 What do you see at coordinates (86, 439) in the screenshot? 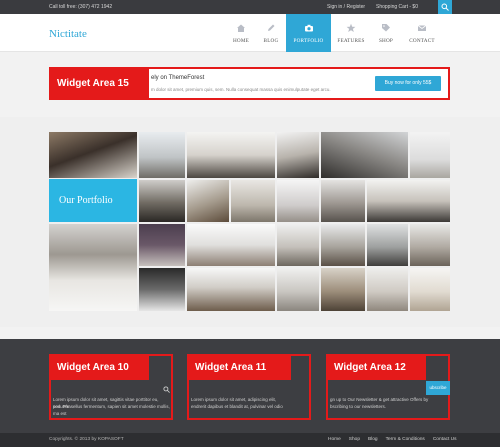
I see `copyright: Copyrights. © 2013 by KOPASOFT` at bounding box center [86, 439].